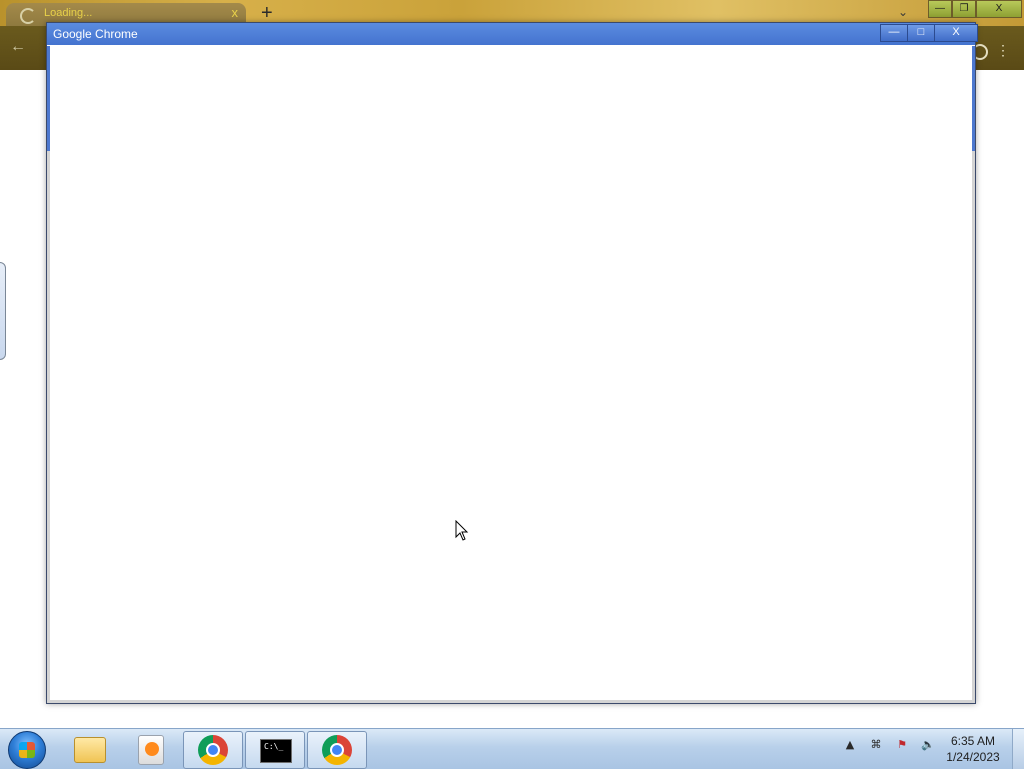 Image resolution: width=1024 pixels, height=769 pixels. I want to click on media-player-icon, so click(151, 750).